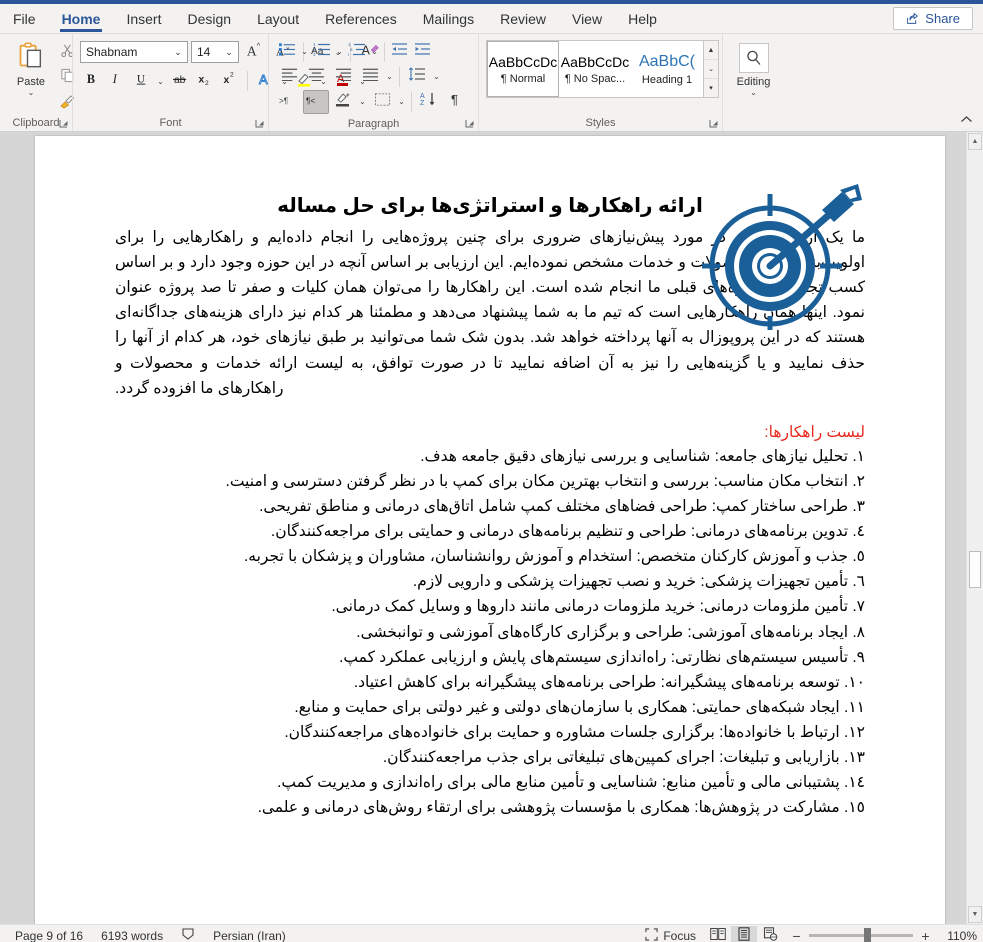 Image resolution: width=983 pixels, height=942 pixels. What do you see at coordinates (975, 141) in the screenshot?
I see `scroll-up-icon: ▲` at bounding box center [975, 141].